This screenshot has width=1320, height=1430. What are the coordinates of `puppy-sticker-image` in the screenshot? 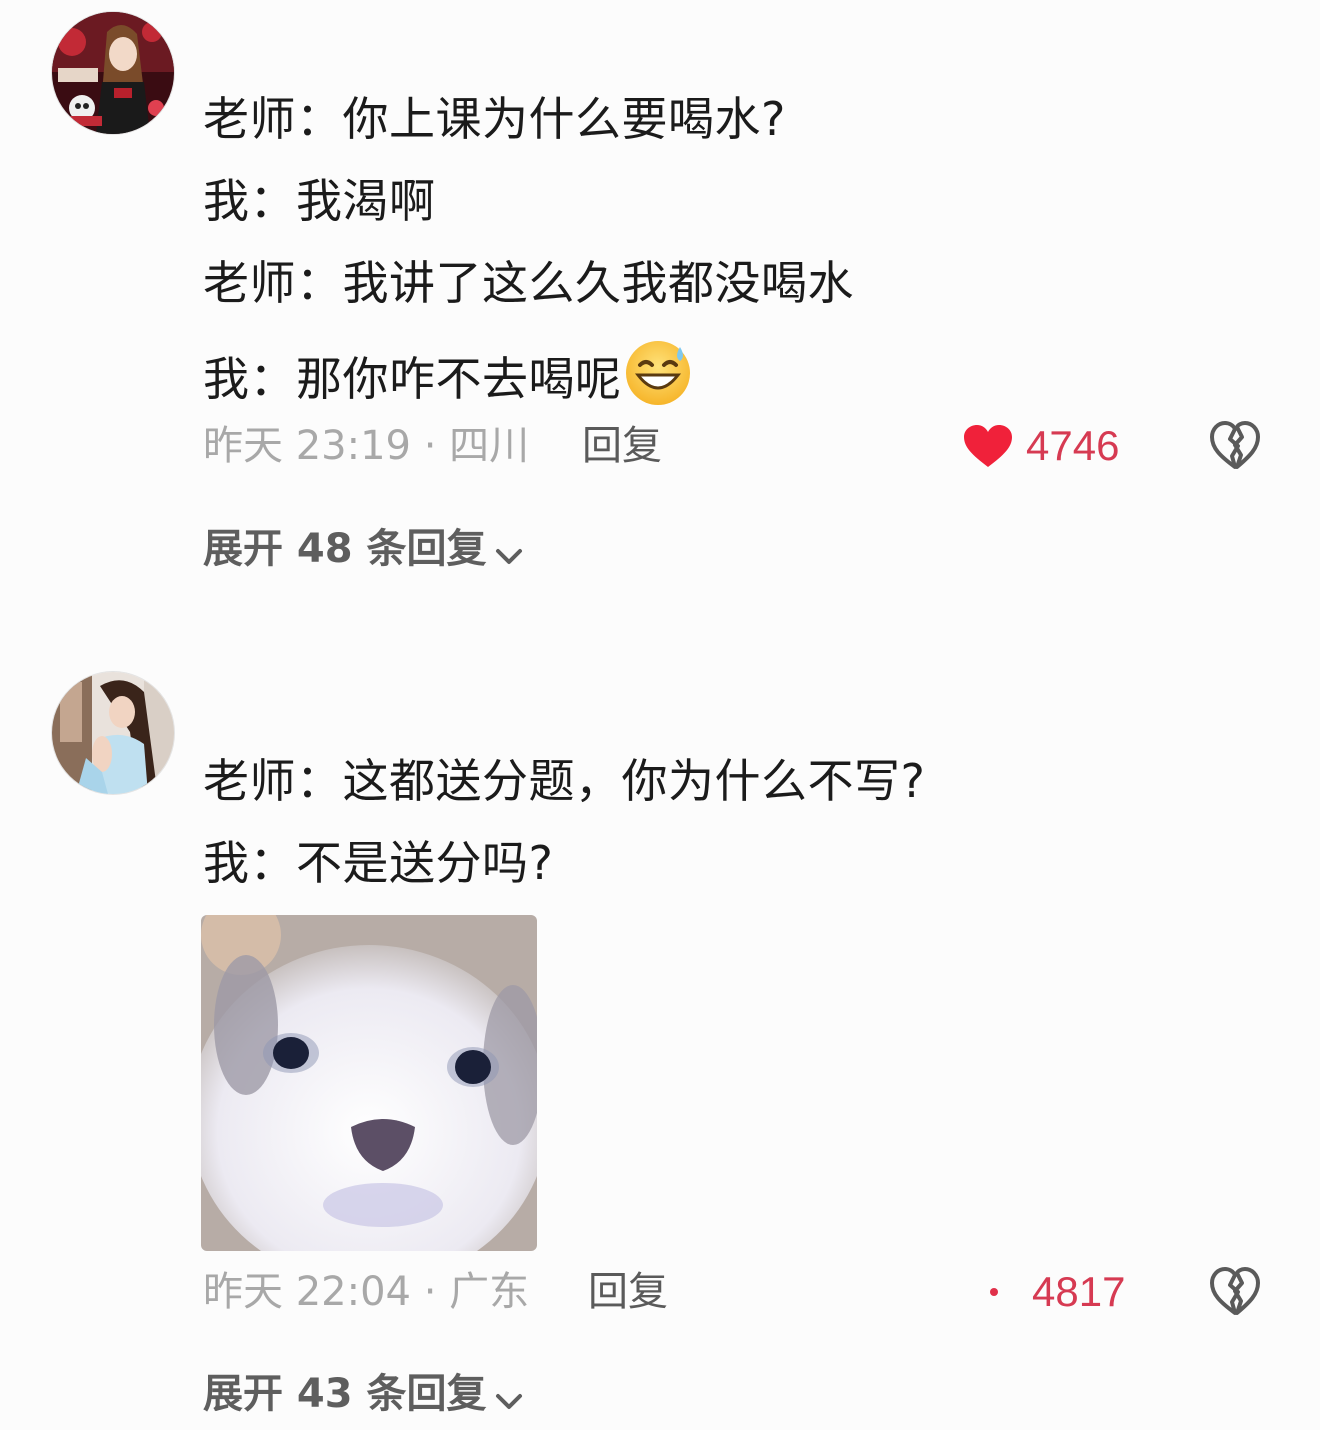 It's located at (369, 1083).